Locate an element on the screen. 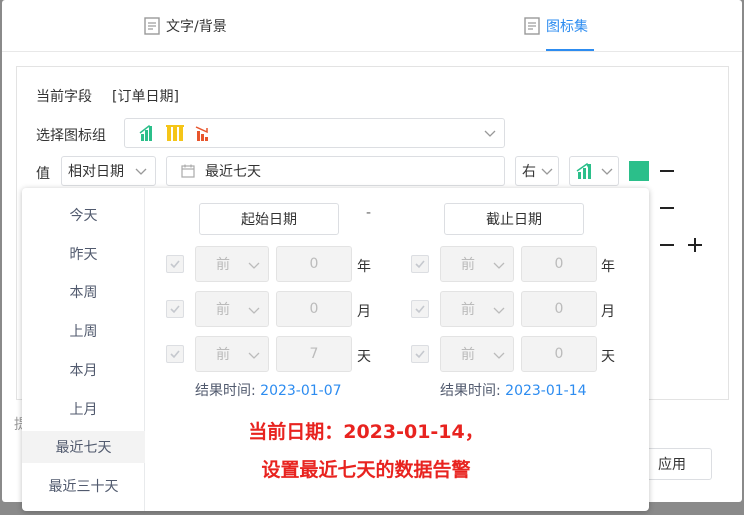 The height and width of the screenshot is (515, 744). date-range-input: 最近七天 is located at coordinates (335, 171).